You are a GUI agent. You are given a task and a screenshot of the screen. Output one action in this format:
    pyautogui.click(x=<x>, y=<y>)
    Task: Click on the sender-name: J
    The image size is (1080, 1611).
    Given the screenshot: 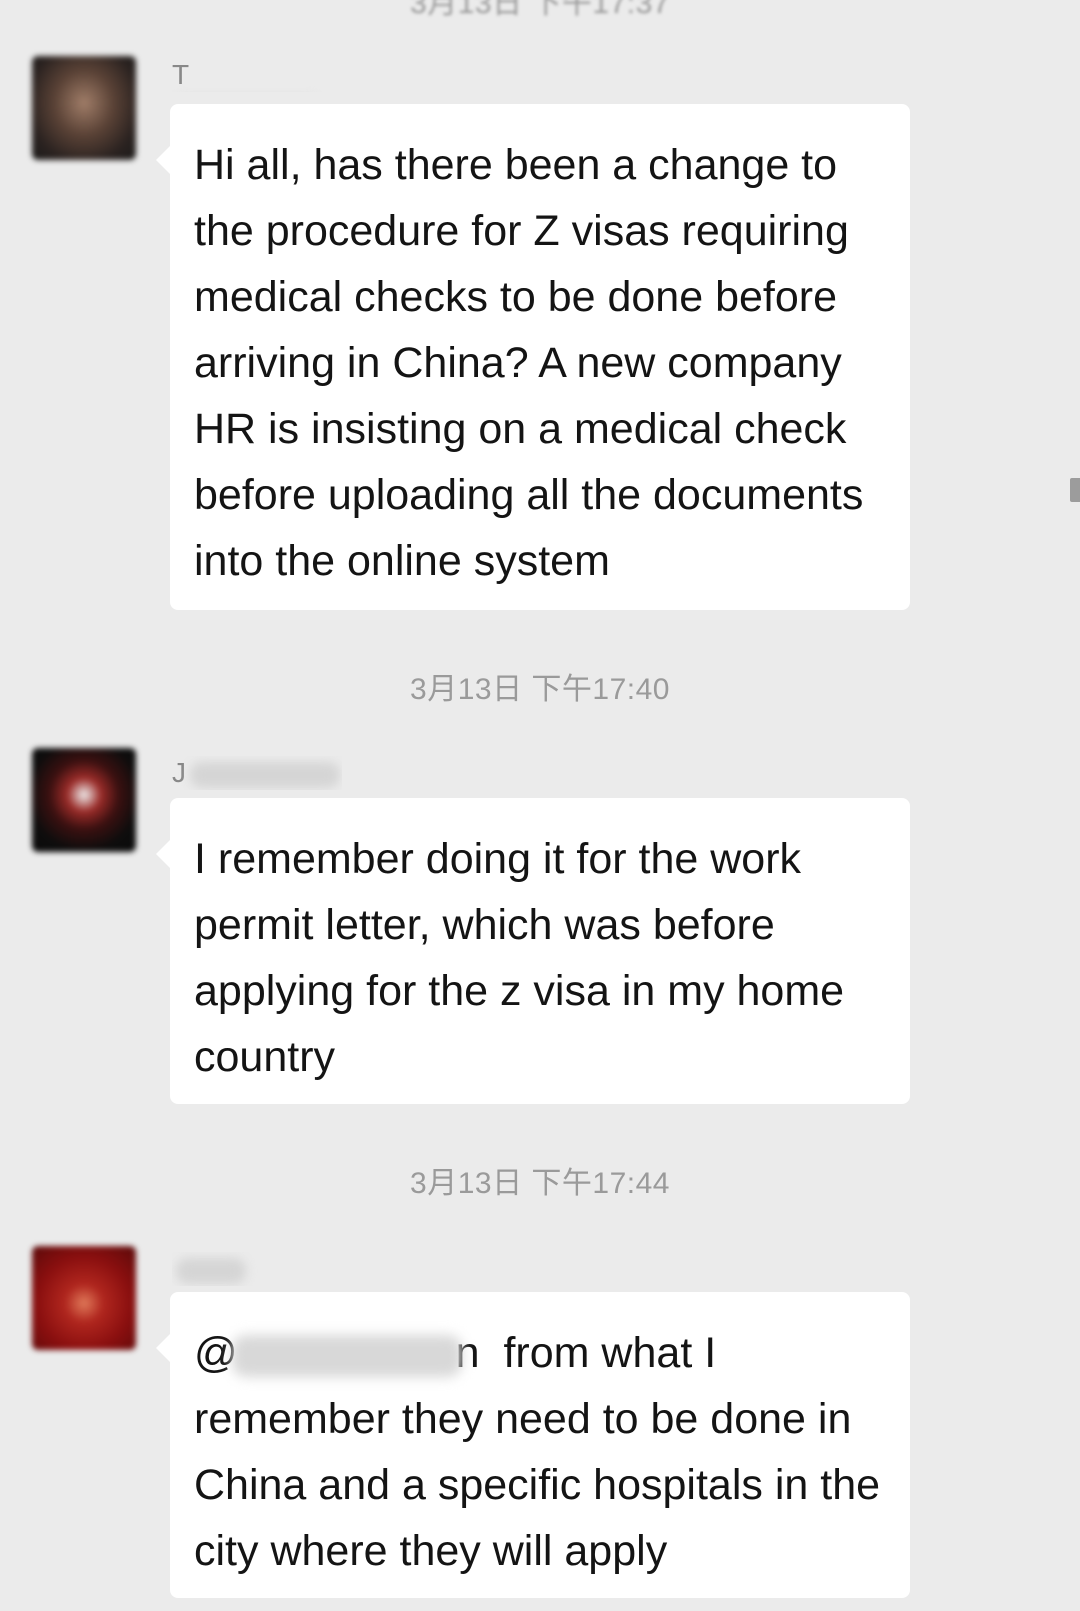 What is the action you would take?
    pyautogui.click(x=257, y=773)
    